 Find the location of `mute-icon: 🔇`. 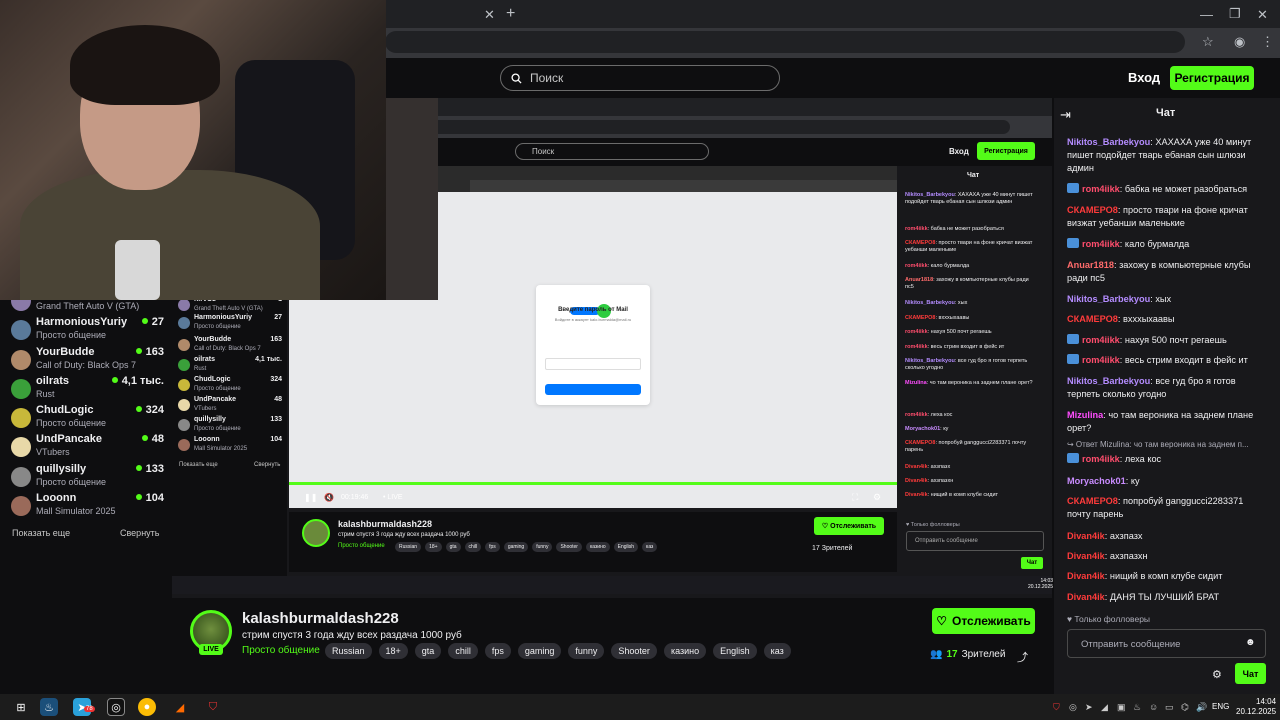

mute-icon: 🔇 is located at coordinates (329, 497).